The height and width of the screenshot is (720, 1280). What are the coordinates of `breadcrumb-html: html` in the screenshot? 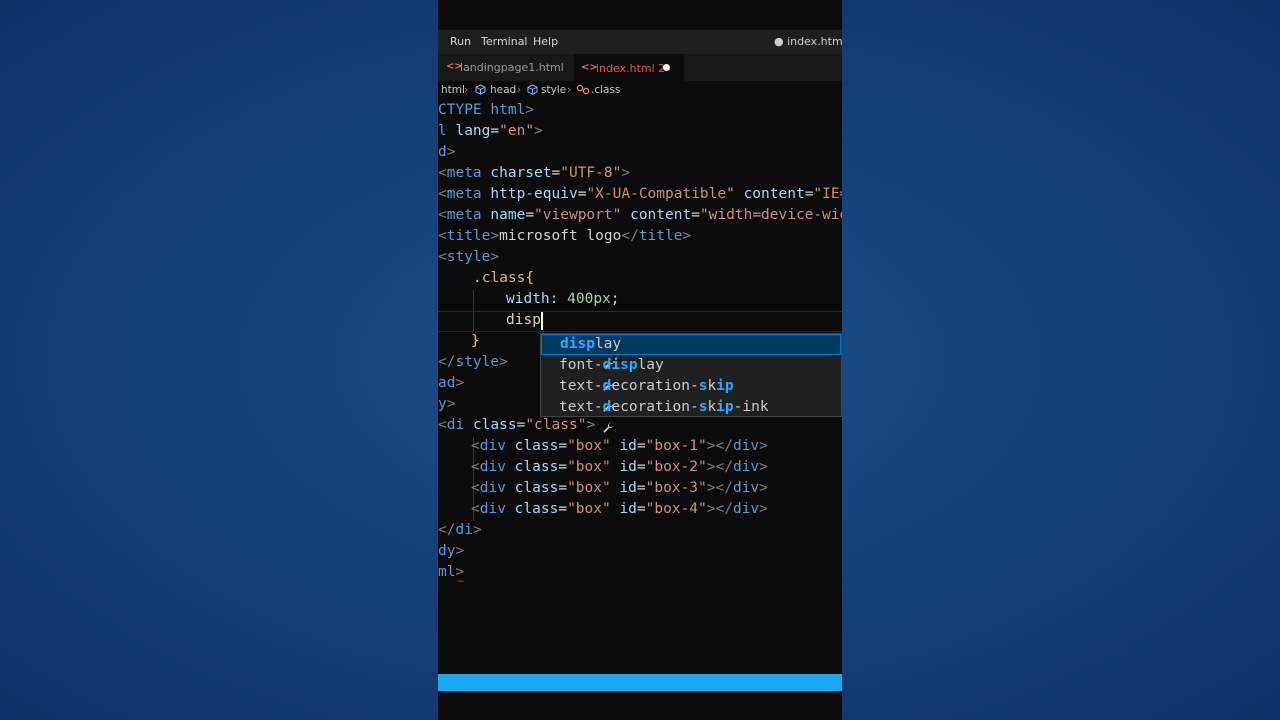 It's located at (453, 90).